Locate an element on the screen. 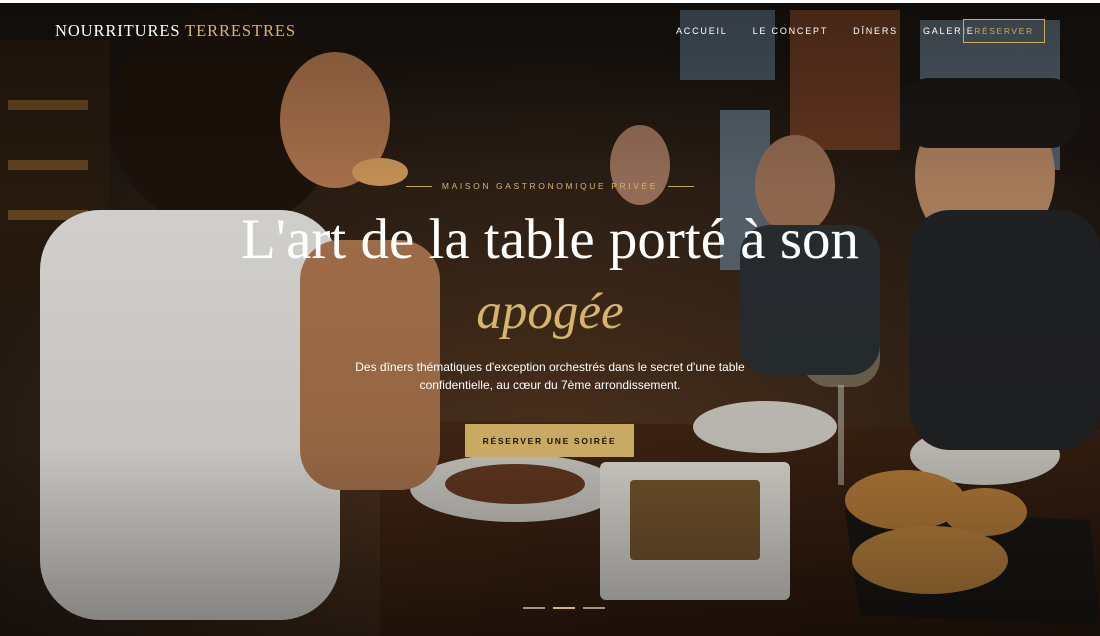 This screenshot has height=636, width=1100. nav-item-diners: DÎNERS is located at coordinates (875, 31).